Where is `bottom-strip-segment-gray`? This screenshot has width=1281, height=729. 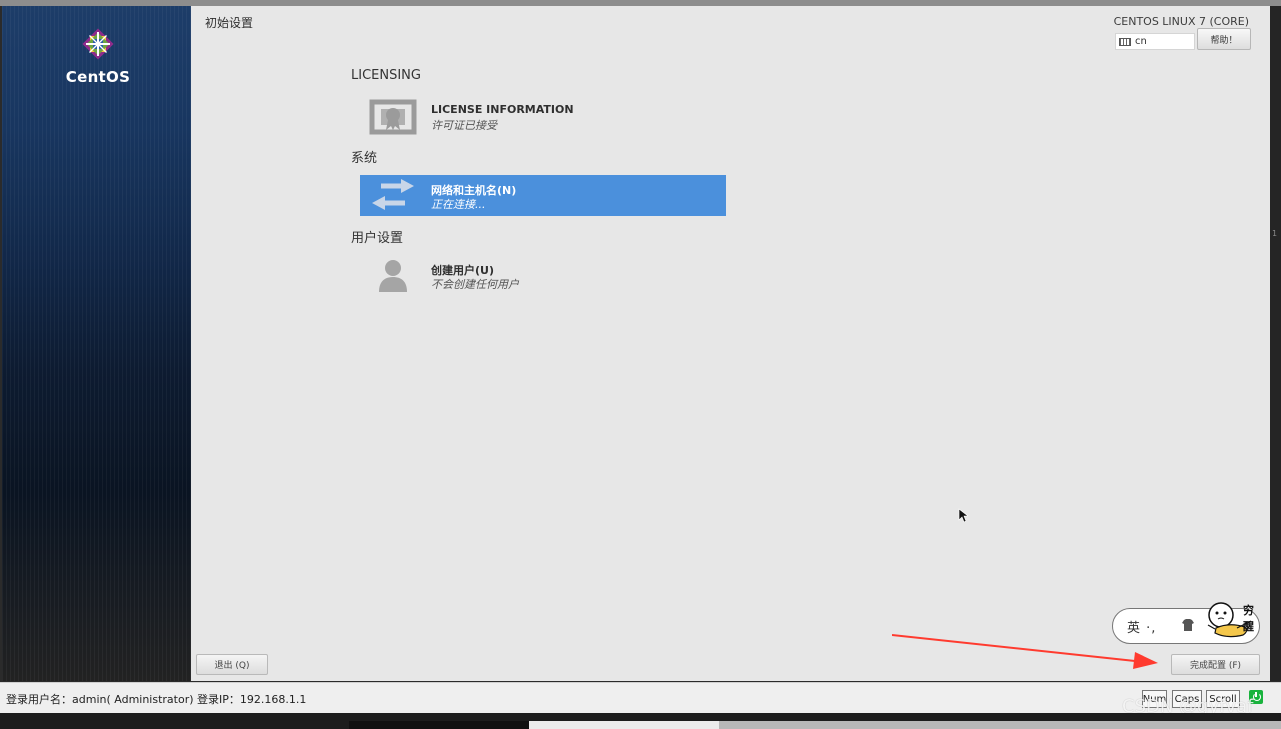 bottom-strip-segment-gray is located at coordinates (1000, 725).